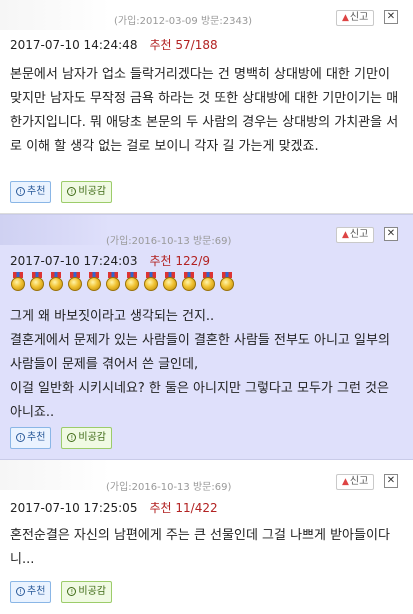  I want to click on comment-meta: 2017-07-10 17:25:05 추천 11/422, so click(114, 507).